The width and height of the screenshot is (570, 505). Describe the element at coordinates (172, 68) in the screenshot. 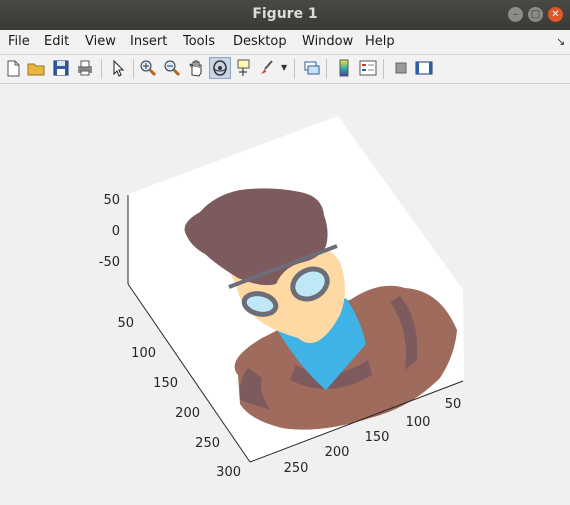

I see `zoom-out-icon` at that location.